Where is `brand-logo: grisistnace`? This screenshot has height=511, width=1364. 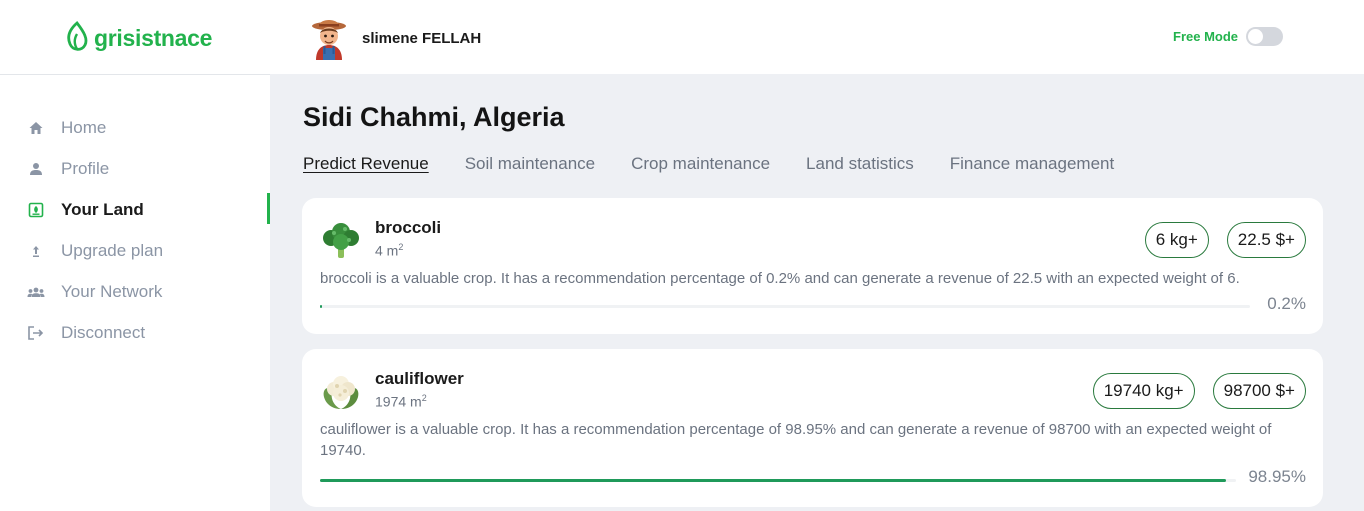 brand-logo: grisistnace is located at coordinates (138, 38).